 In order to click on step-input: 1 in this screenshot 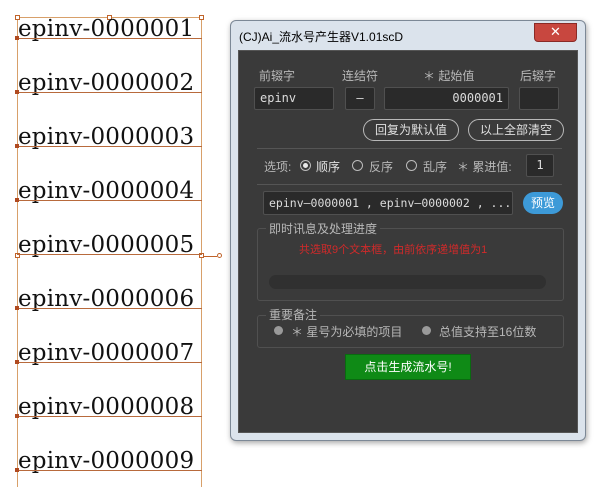, I will do `click(540, 165)`.